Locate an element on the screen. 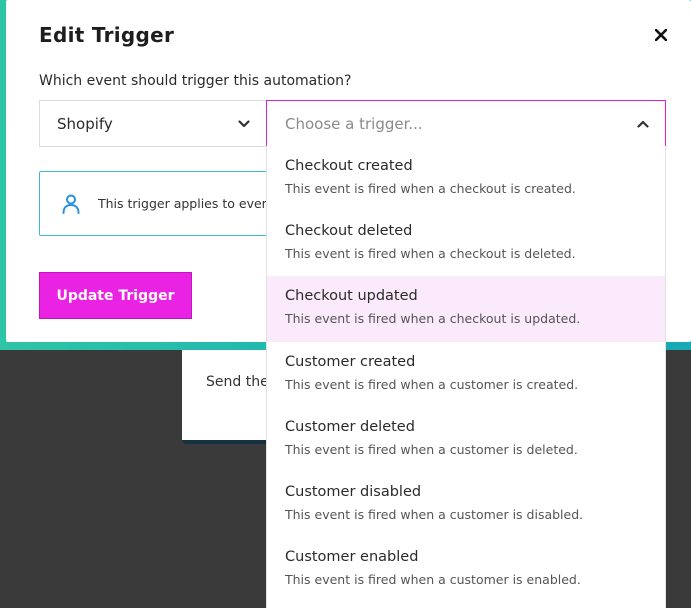  chevron-down-icon is located at coordinates (244, 123).